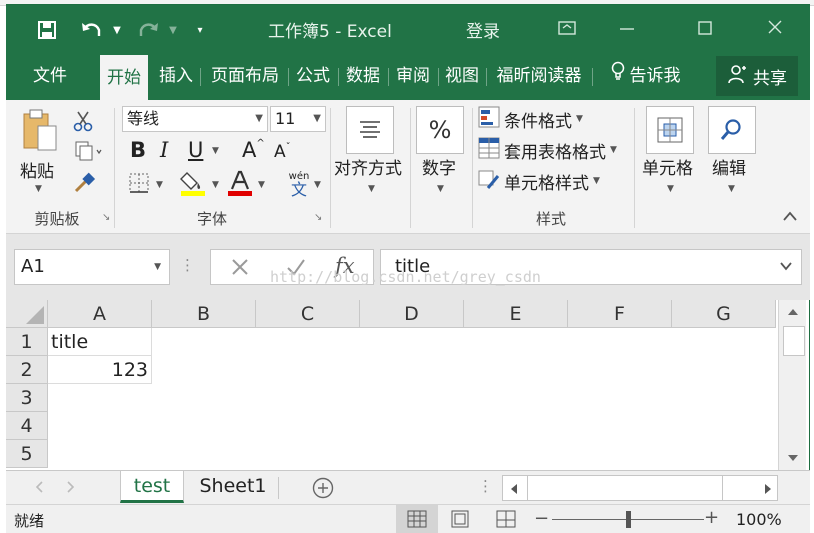  What do you see at coordinates (117, 30) in the screenshot?
I see `undo-dropdown-icon: ▼` at bounding box center [117, 30].